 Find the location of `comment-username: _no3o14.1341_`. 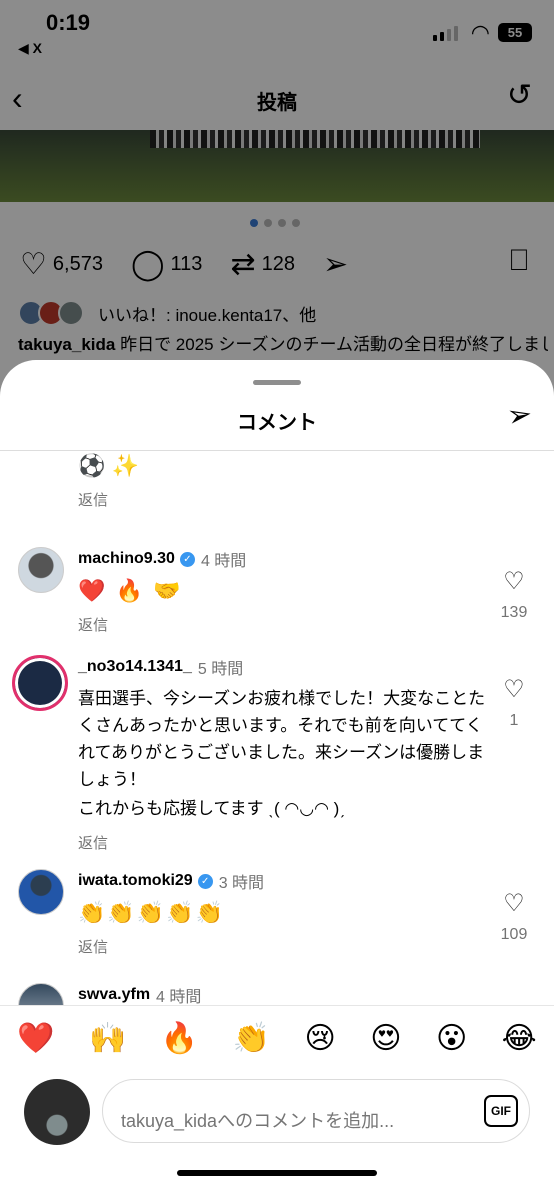

comment-username: _no3o14.1341_ is located at coordinates (135, 667).